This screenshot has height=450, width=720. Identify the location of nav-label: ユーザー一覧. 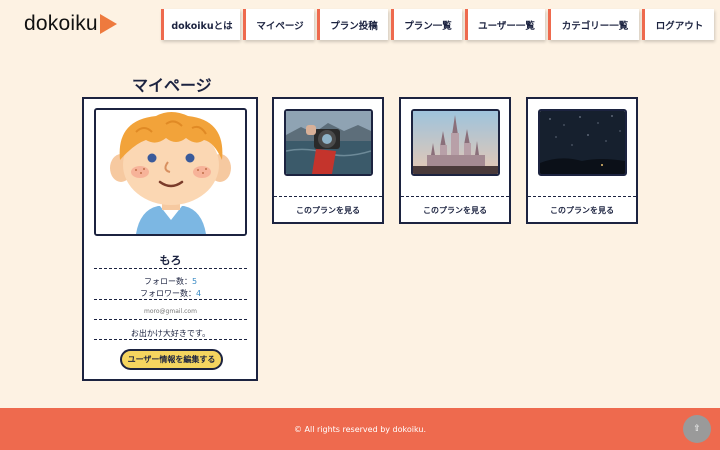
(506, 26).